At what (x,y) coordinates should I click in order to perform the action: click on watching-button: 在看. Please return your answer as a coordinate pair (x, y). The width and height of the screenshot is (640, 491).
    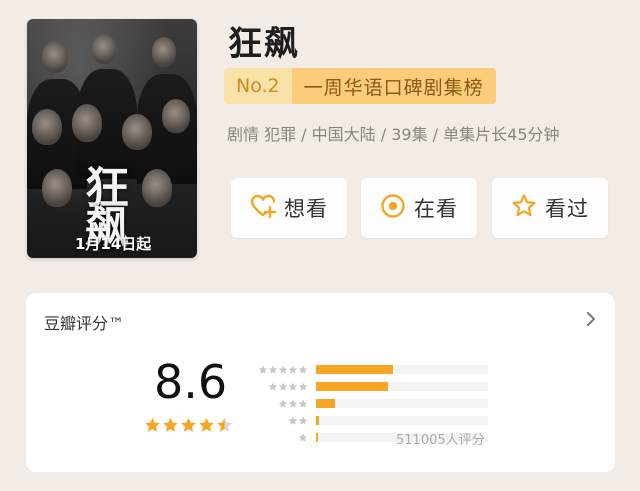
    Looking at the image, I should click on (419, 208).